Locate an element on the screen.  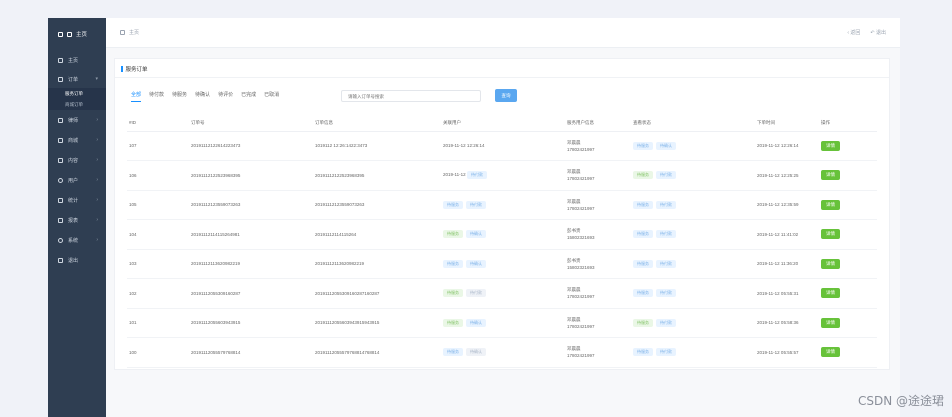
column-header: 订单号 is located at coordinates (251, 123).